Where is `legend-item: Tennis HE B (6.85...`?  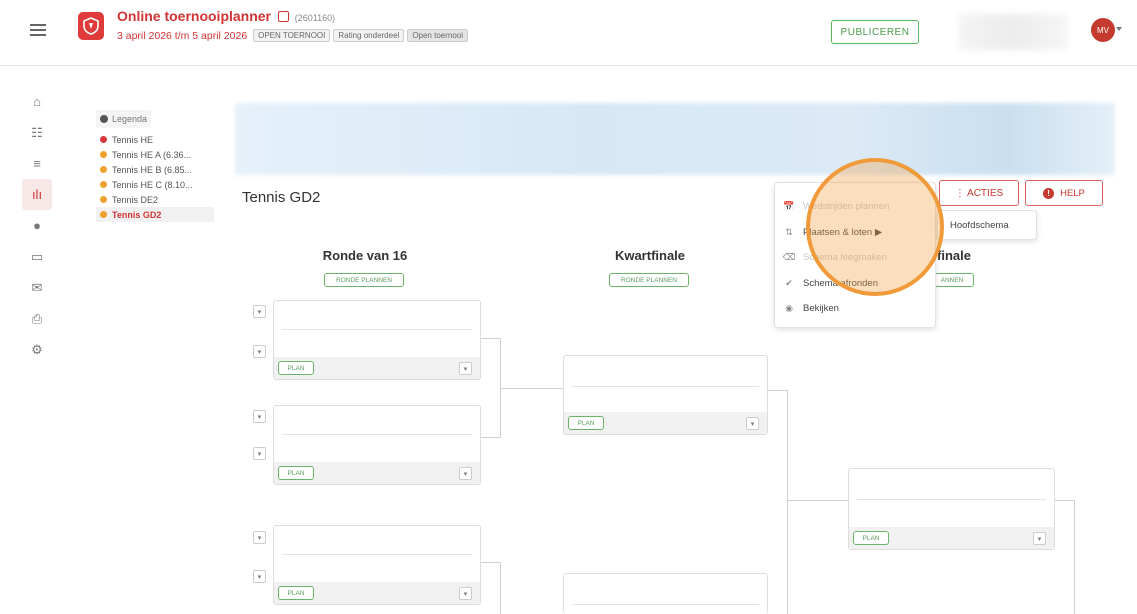
legend-item: Tennis HE B (6.85... is located at coordinates (155, 169).